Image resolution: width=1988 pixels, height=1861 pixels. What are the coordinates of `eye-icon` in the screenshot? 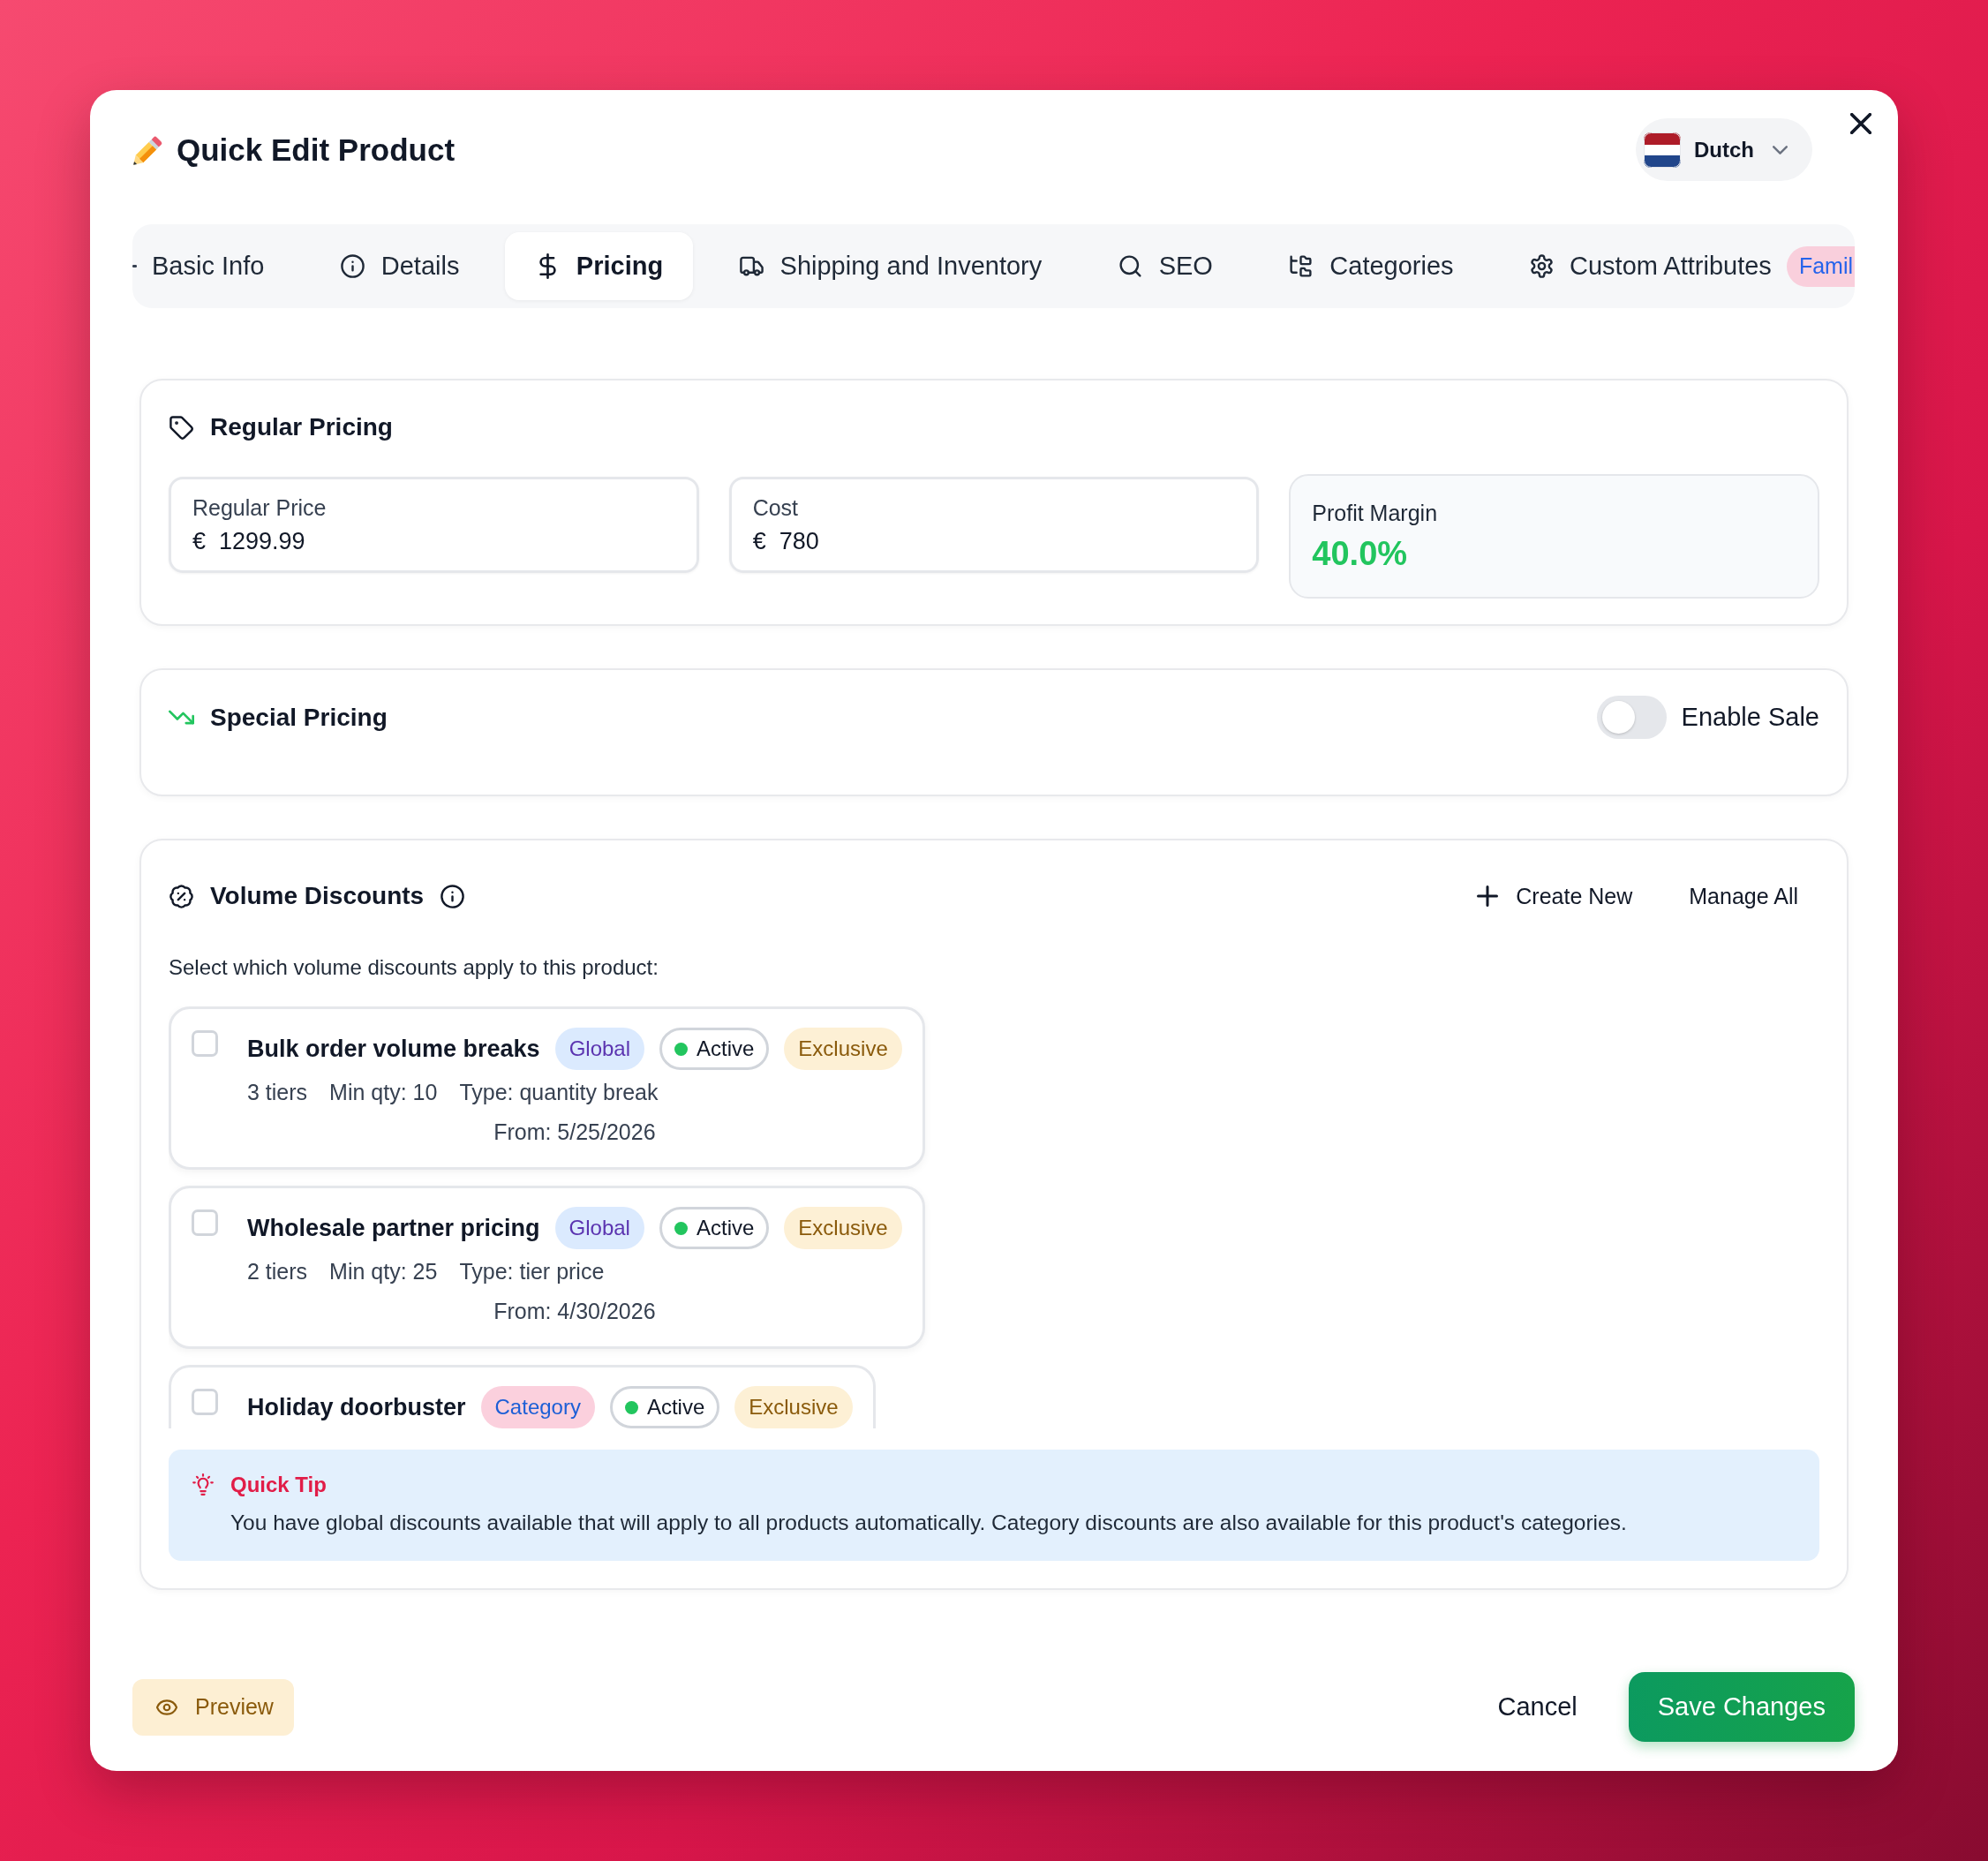 It's located at (166, 1707).